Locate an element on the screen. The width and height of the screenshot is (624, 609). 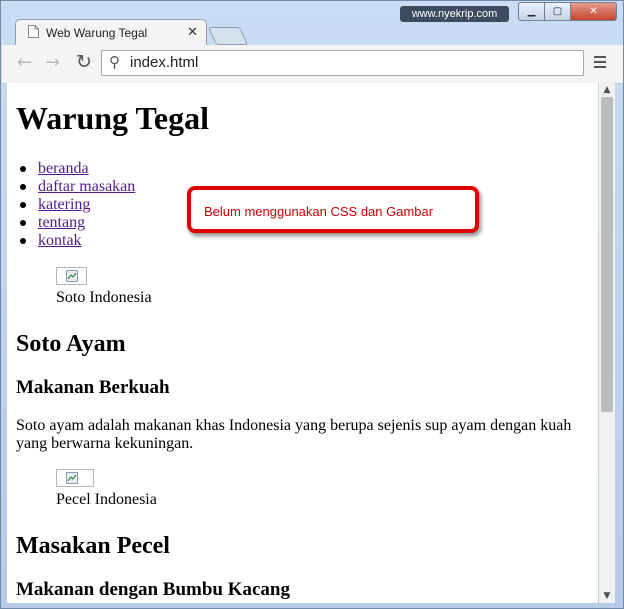
section-heading: Soto Ayam is located at coordinates (71, 344).